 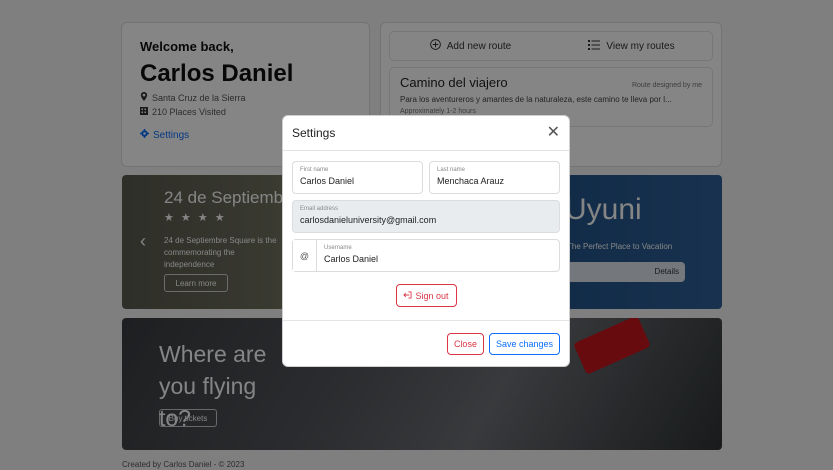 I want to click on close-icon: ✕, so click(x=553, y=133).